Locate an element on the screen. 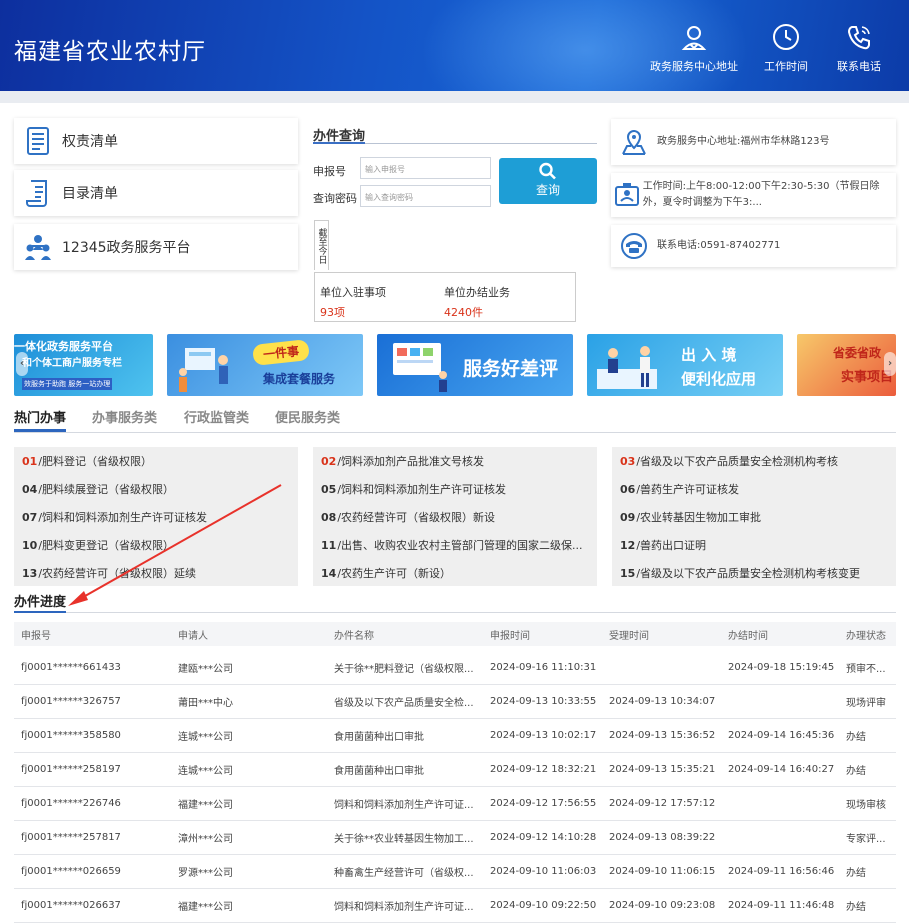 The width and height of the screenshot is (909, 923). hot-item: 05/饲料和饲料添加剂生产许可证核发 is located at coordinates (457, 489).